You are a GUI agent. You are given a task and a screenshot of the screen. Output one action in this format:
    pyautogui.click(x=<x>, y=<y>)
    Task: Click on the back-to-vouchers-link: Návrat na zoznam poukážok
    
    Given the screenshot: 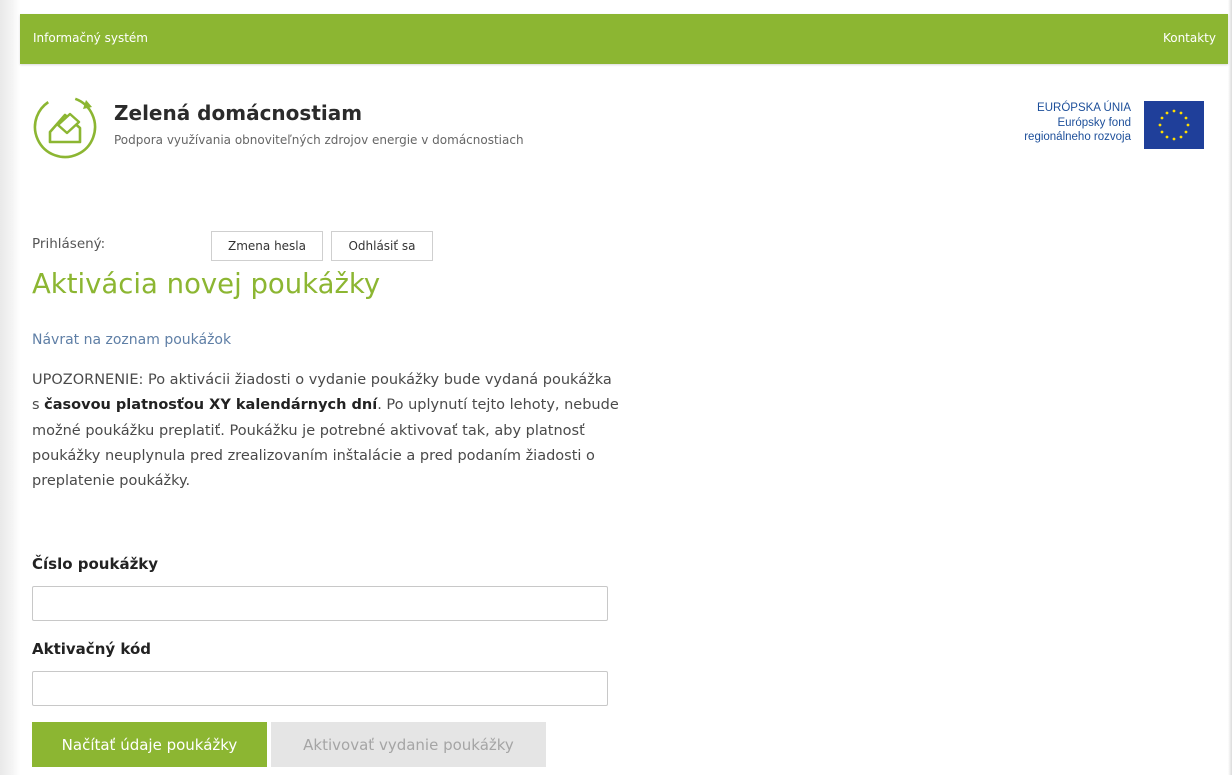 What is the action you would take?
    pyautogui.click(x=131, y=340)
    